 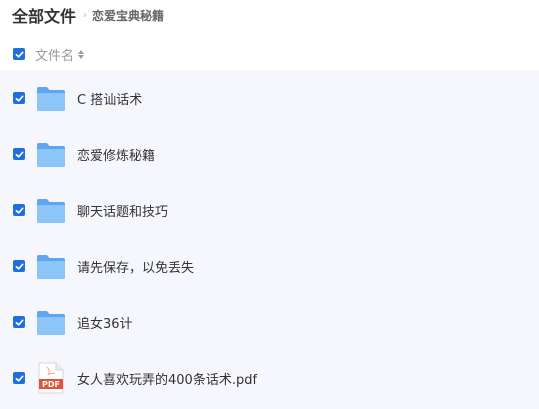 I want to click on file-list-header: 文件名, so click(x=269, y=54).